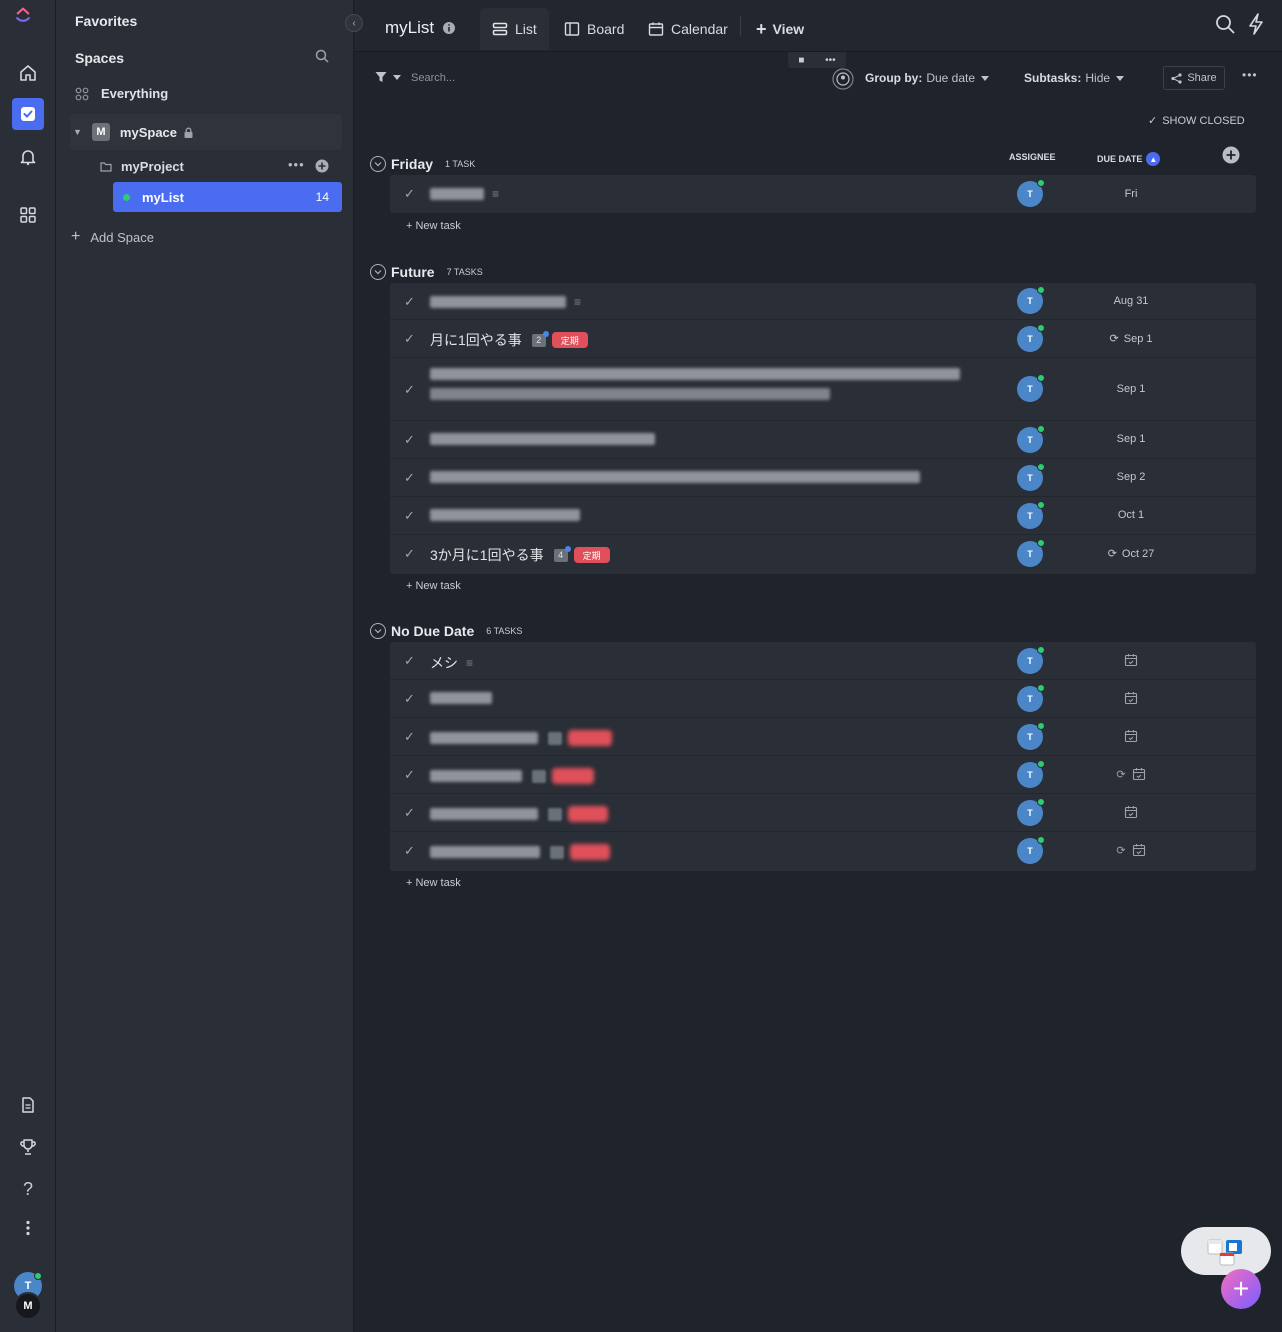 This screenshot has width=1282, height=1332. Describe the element at coordinates (133, 132) in the screenshot. I see `sidebar-space-row: ▼ M mySpace` at that location.